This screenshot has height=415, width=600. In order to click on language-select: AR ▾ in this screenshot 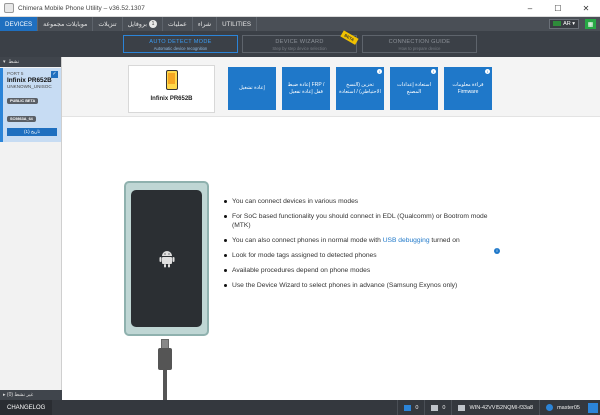, I will do `click(564, 24)`.